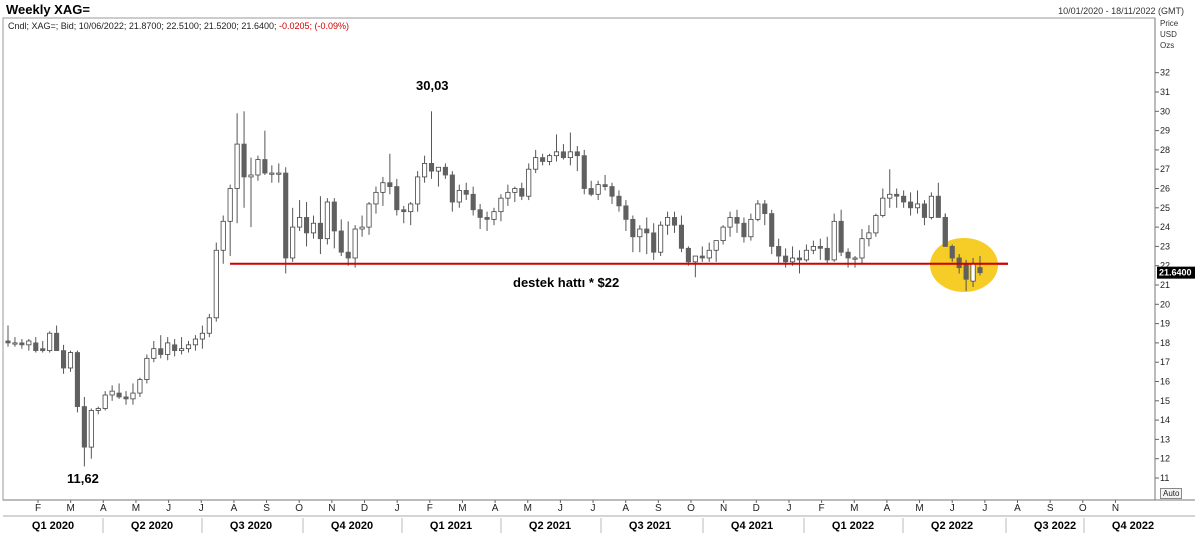  Describe the element at coordinates (952, 526) in the screenshot. I see `quarter-label: Q2 2022` at that location.